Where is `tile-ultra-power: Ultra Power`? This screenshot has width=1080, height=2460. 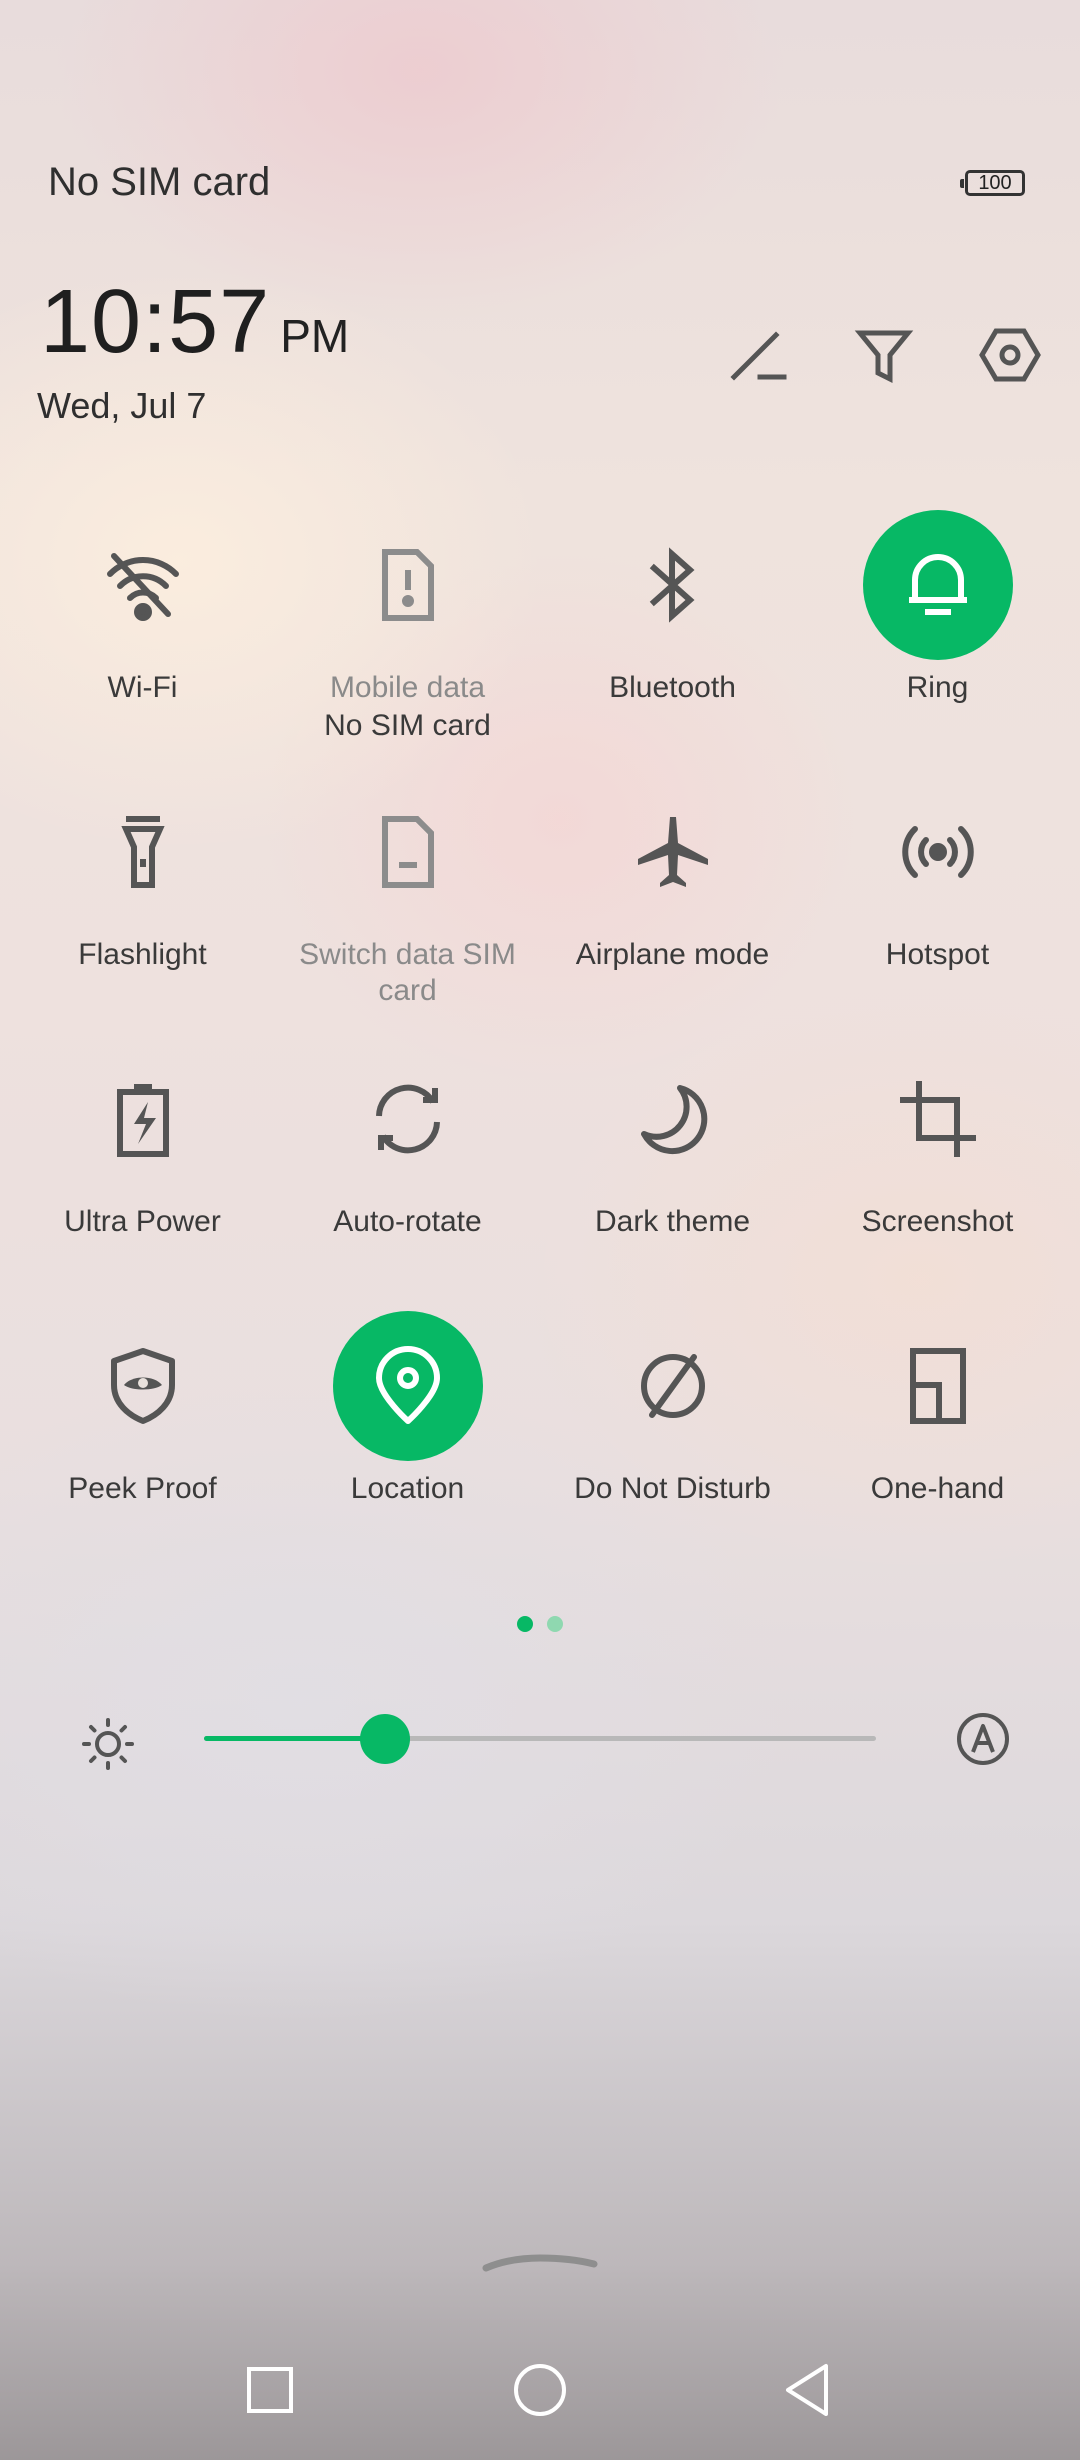 tile-ultra-power: Ultra Power is located at coordinates (142, 1177).